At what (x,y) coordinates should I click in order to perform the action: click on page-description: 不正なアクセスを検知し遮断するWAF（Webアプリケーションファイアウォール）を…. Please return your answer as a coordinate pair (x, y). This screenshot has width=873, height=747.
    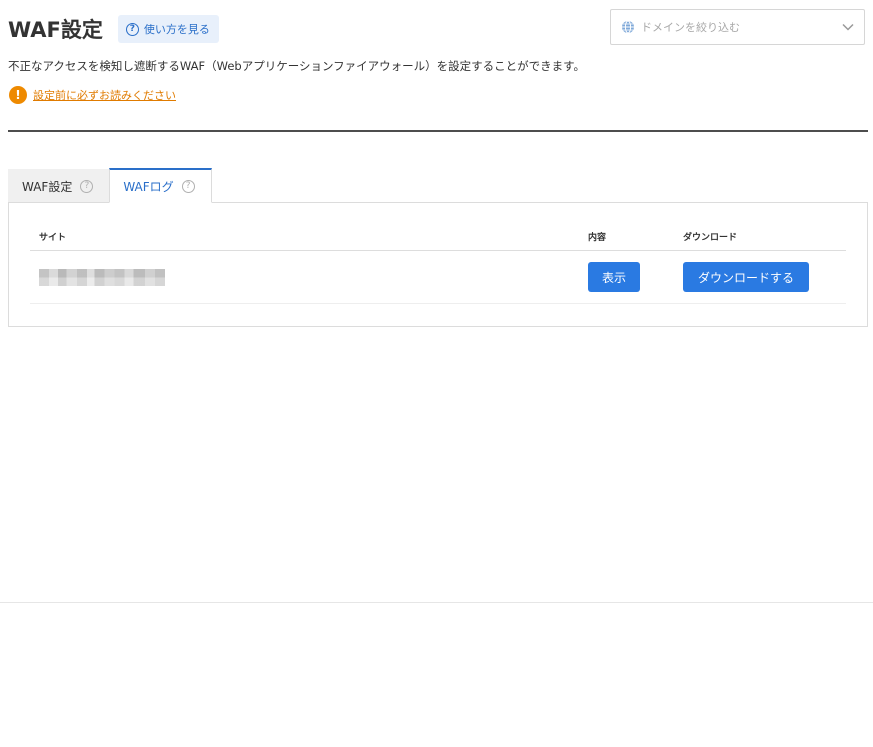
    Looking at the image, I should click on (296, 66).